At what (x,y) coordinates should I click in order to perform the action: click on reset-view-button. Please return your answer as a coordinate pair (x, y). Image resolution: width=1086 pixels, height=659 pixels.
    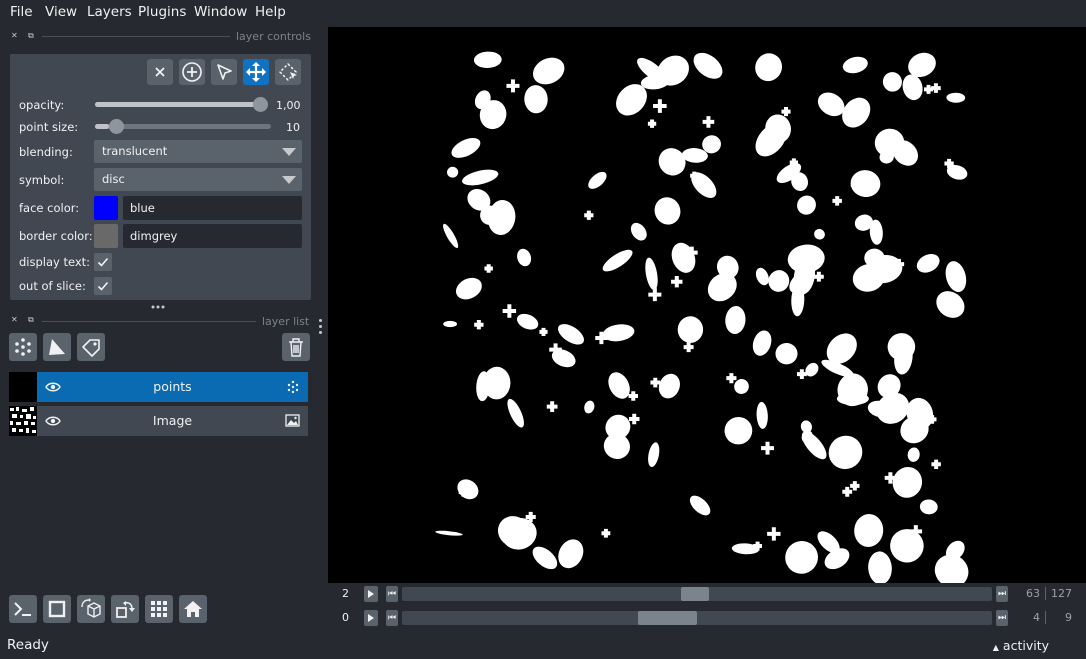
    Looking at the image, I should click on (193, 609).